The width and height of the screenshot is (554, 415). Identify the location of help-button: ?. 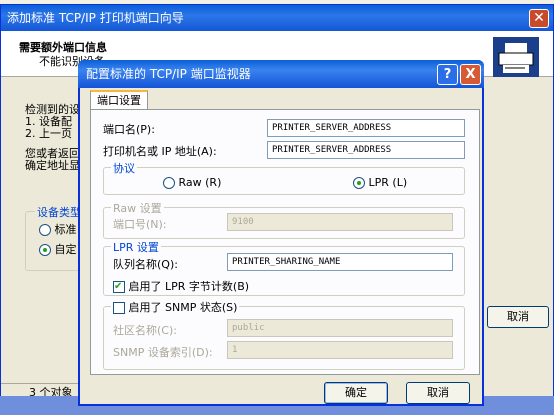
(447, 74).